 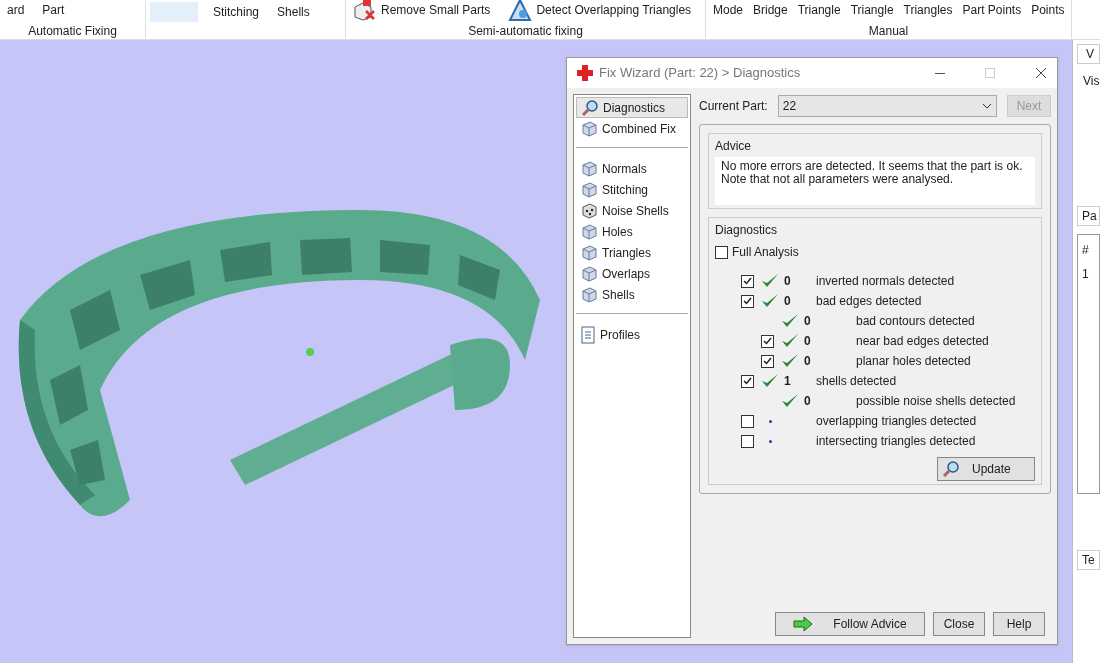 I want to click on diagnostic-label: inverted normals detected, so click(x=885, y=281).